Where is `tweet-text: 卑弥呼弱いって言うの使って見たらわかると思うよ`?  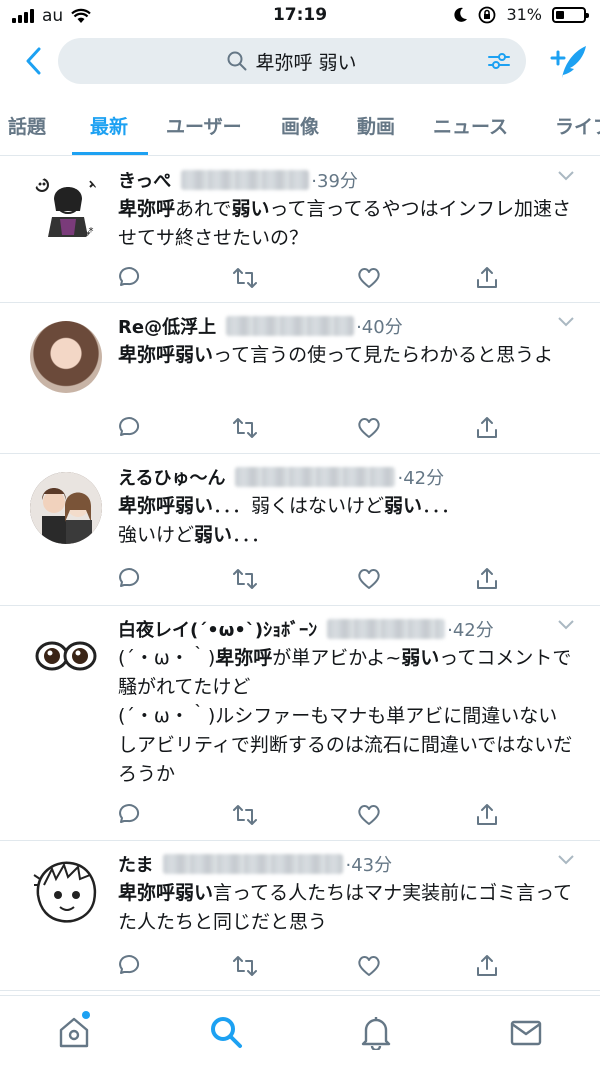 tweet-text: 卑弥呼弱いって言うの使って見たらわかると思うよ is located at coordinates (346, 355).